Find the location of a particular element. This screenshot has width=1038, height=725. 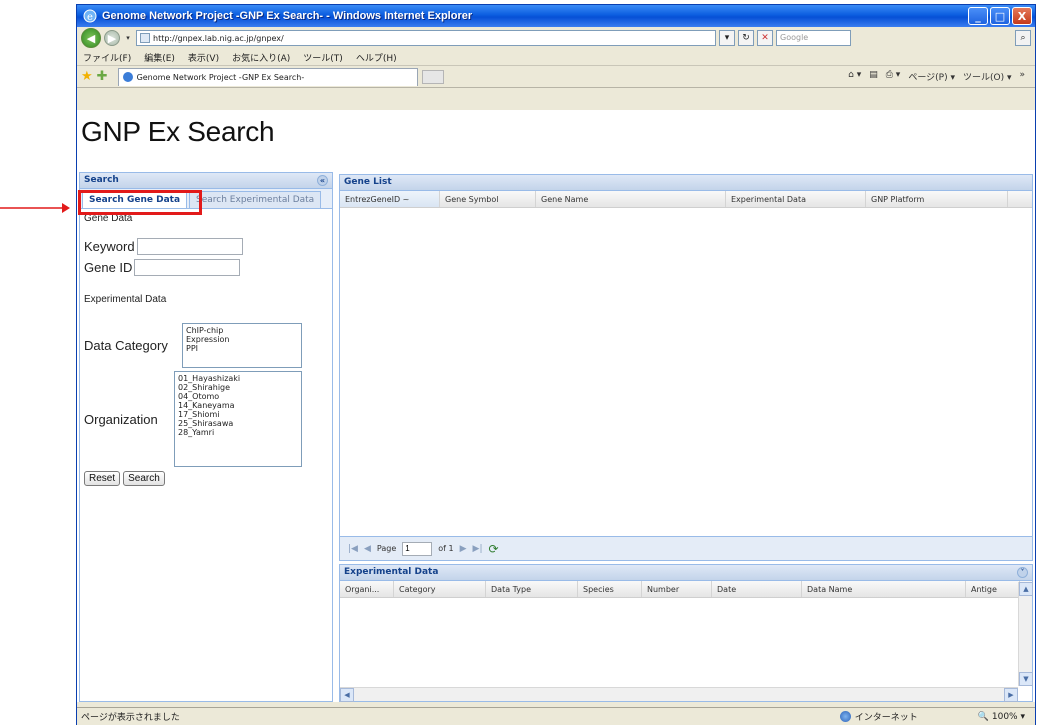

column-data-type: Data Type is located at coordinates (532, 589).